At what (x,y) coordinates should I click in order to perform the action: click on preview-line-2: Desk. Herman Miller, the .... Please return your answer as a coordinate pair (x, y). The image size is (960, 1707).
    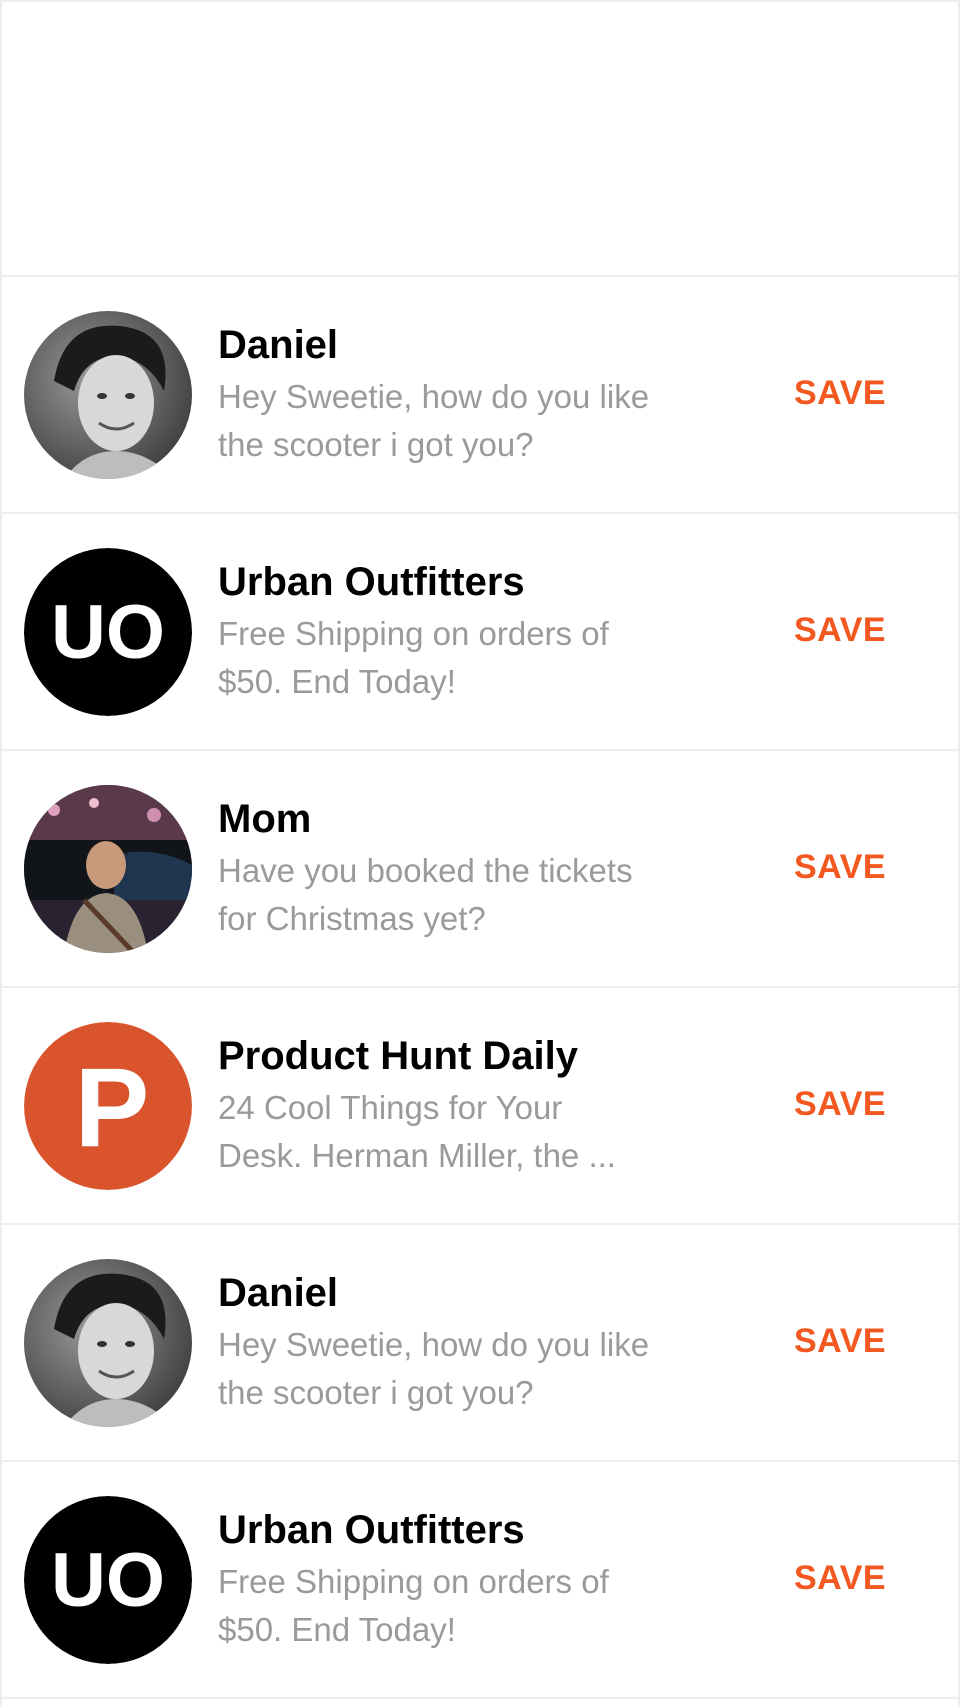
    Looking at the image, I should click on (417, 1155).